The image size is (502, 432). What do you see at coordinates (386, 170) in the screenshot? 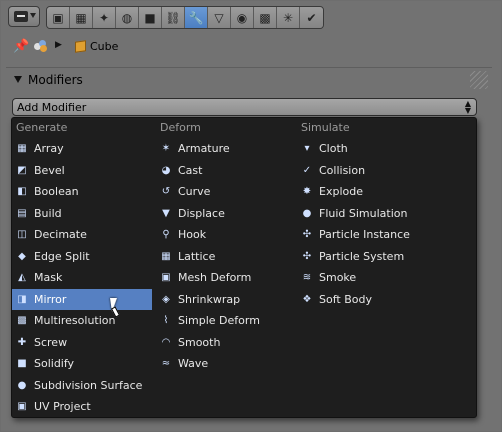
I see `menu-item-collision: ✓ Collision` at bounding box center [386, 170].